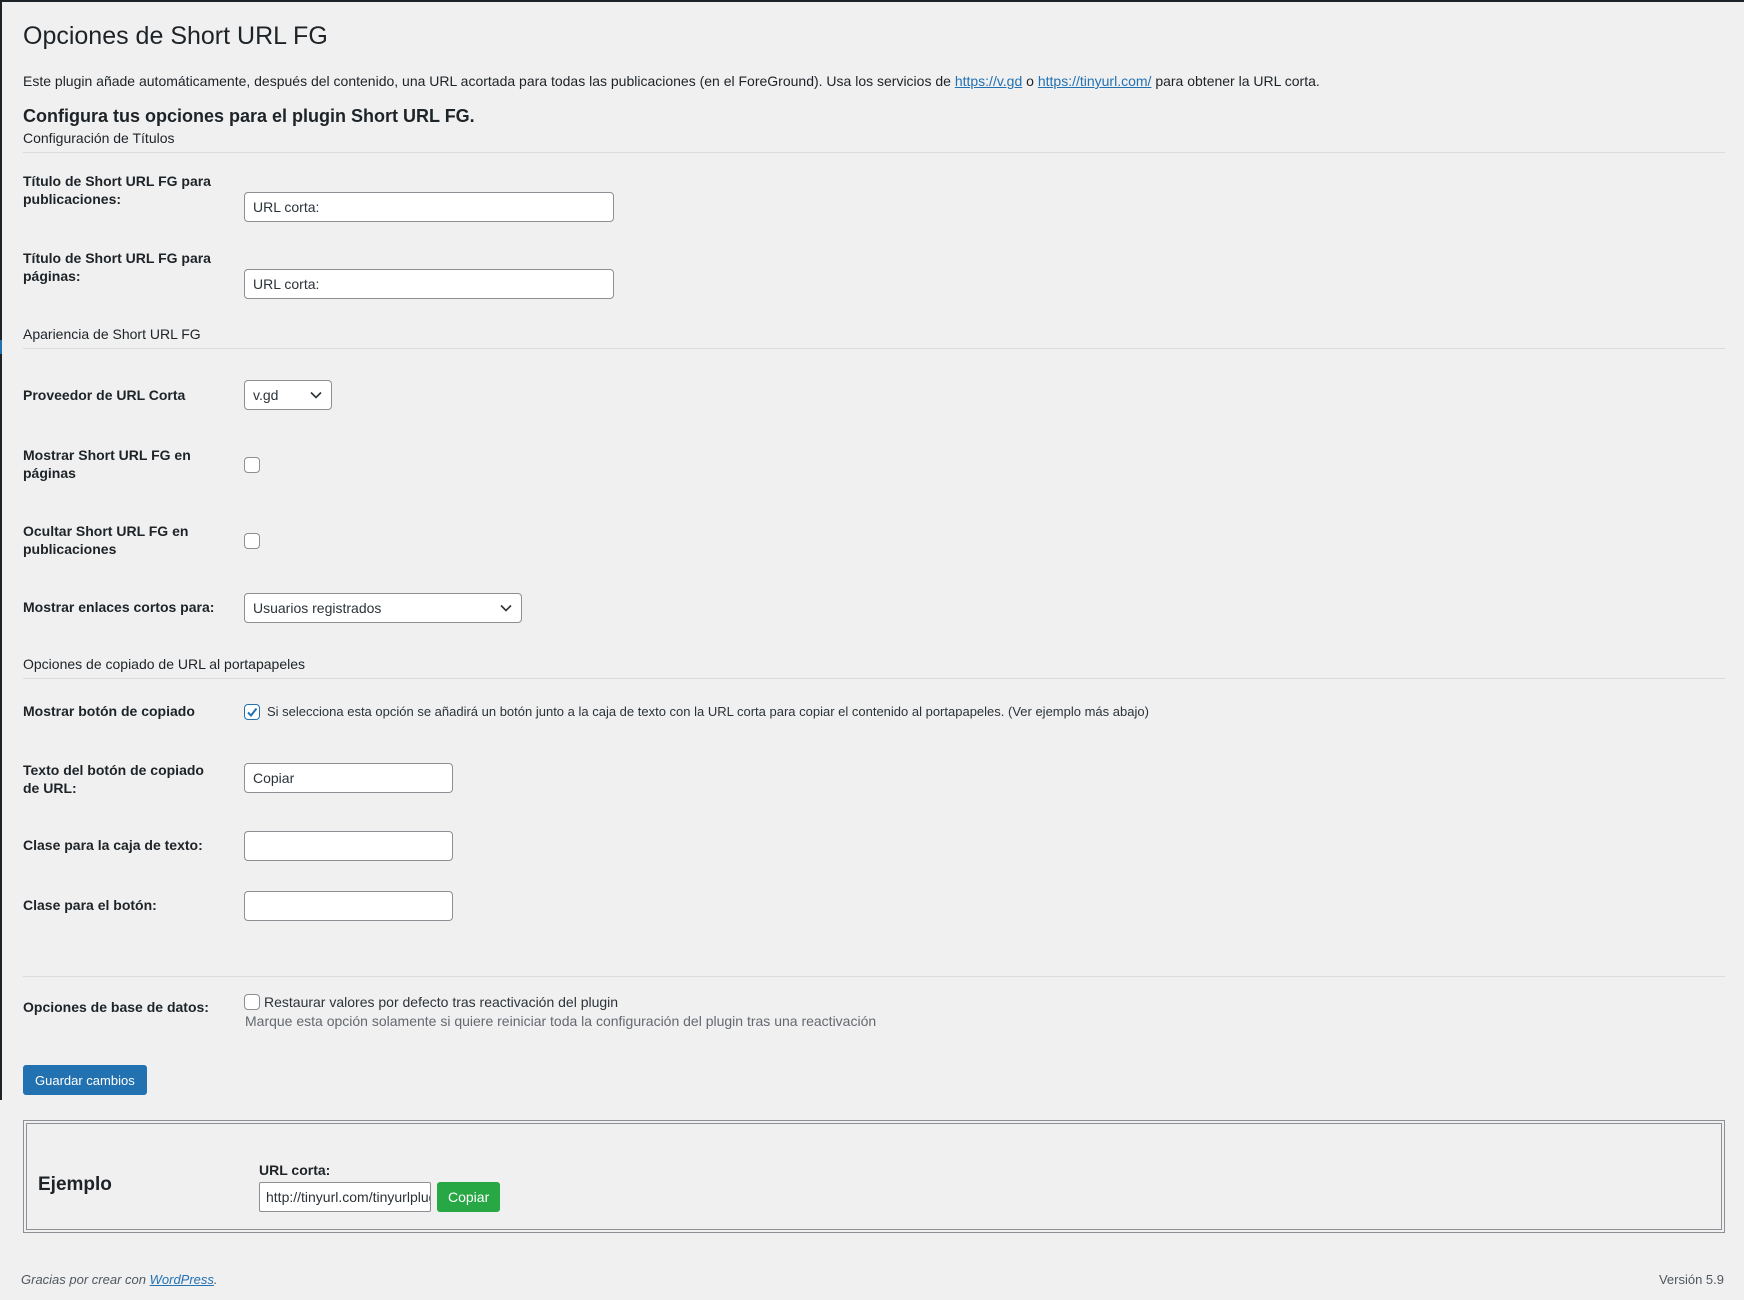 The image size is (1744, 1300). What do you see at coordinates (106, 540) in the screenshot?
I see `hide-posts-label: Ocultar Short URL FG en publicaciones` at bounding box center [106, 540].